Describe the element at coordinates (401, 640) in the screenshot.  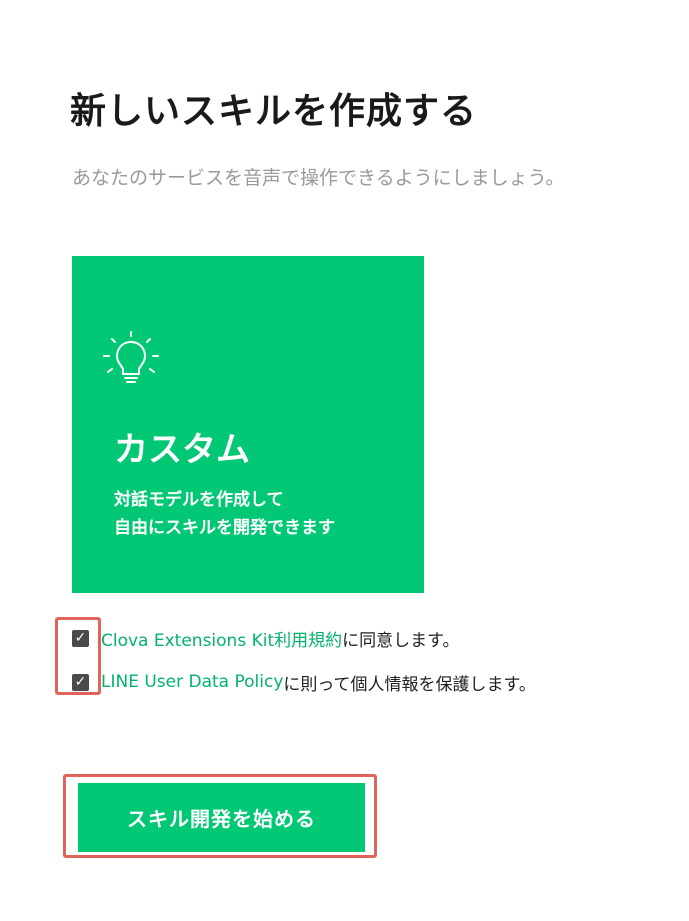
I see `terms-suffix-text: に同意します。` at that location.